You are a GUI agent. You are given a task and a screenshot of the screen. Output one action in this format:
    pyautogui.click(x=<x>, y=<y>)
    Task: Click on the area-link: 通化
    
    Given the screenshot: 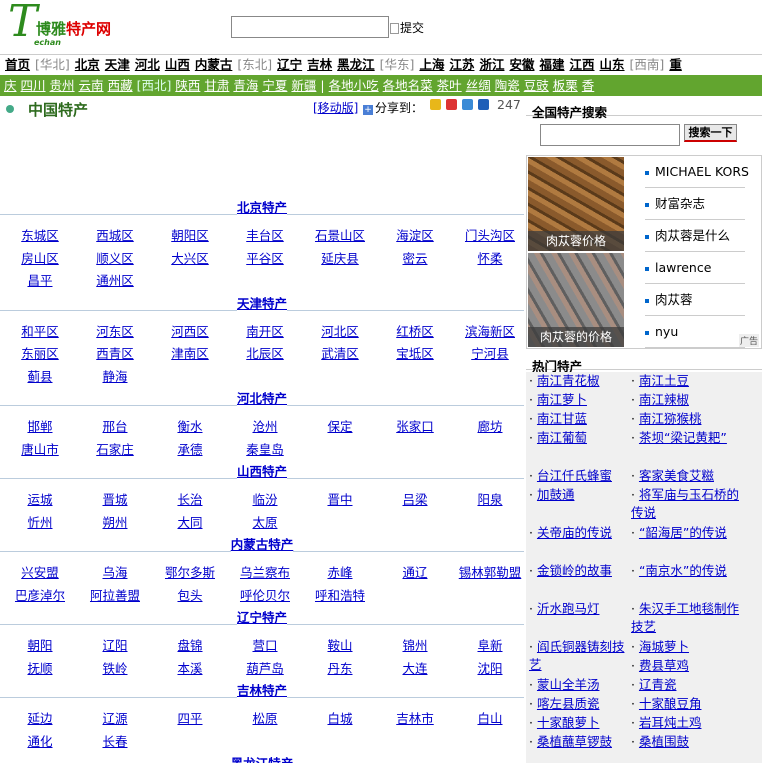 What is the action you would take?
    pyautogui.click(x=40, y=740)
    